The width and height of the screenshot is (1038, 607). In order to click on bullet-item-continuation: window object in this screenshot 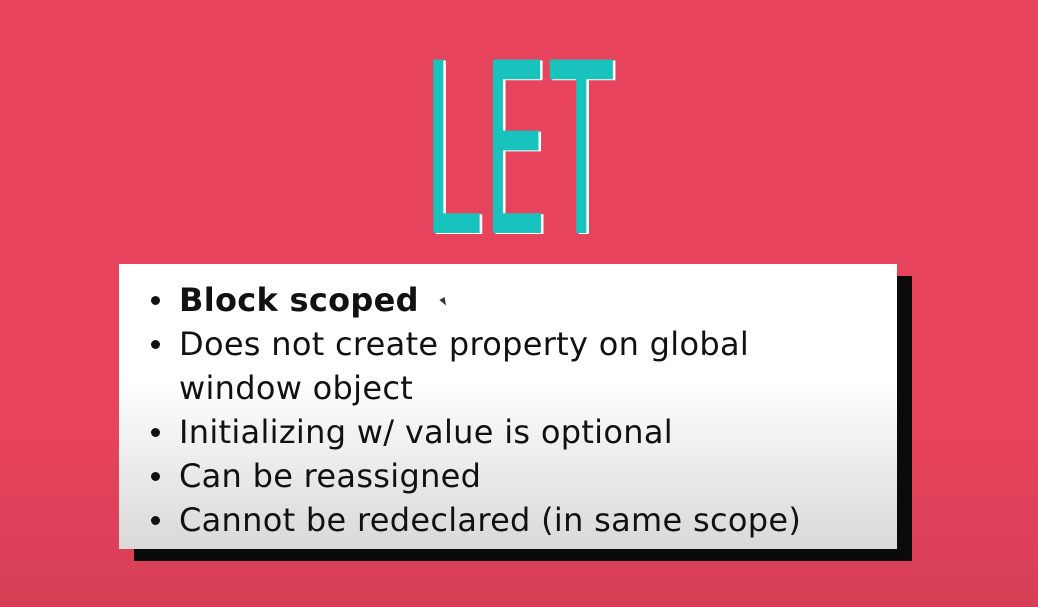, I will do `click(508, 388)`.